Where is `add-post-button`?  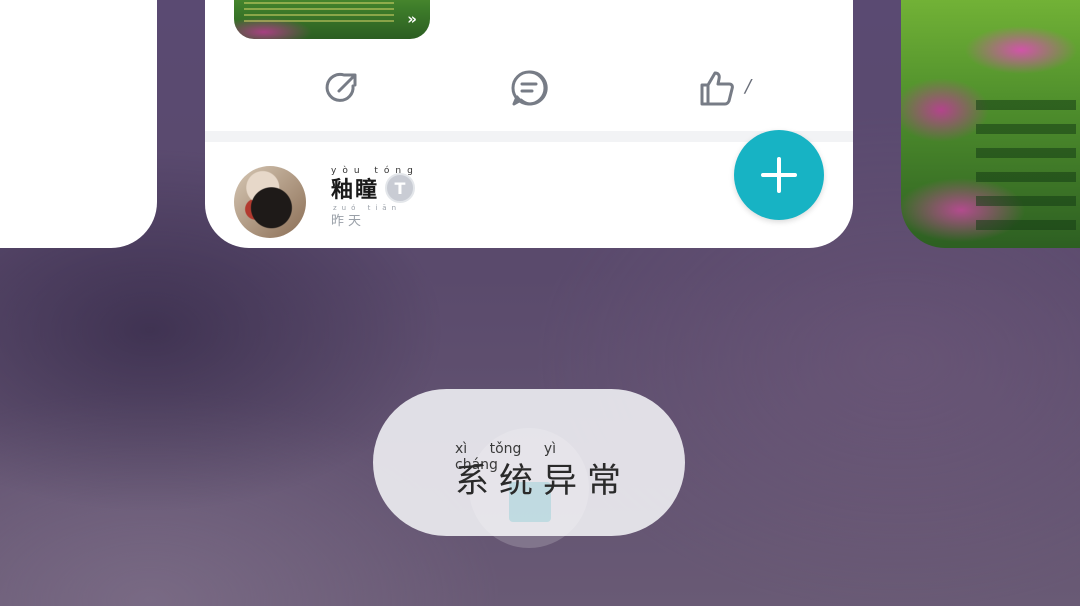 add-post-button is located at coordinates (779, 175).